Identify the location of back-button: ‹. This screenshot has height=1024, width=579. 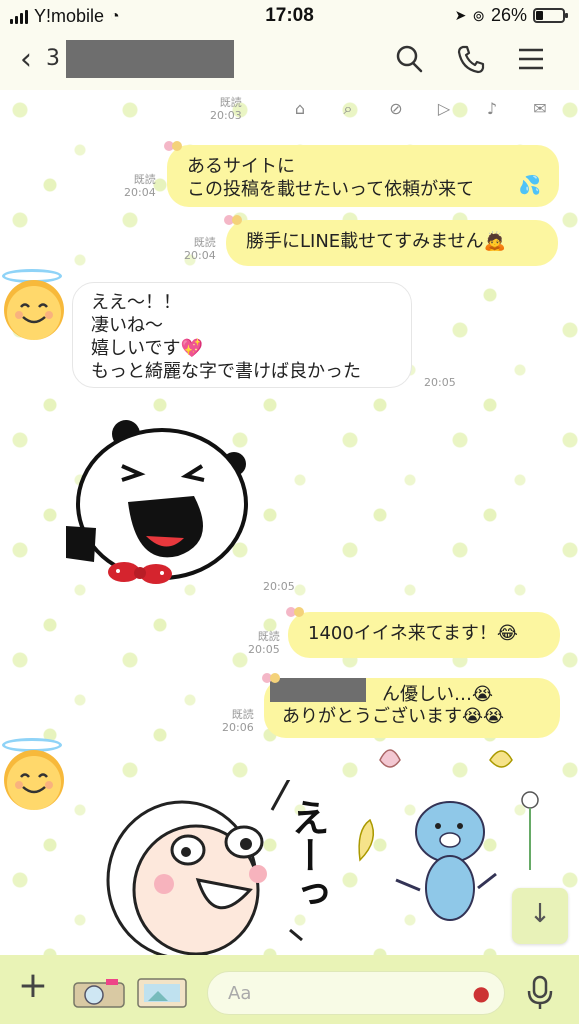
(26, 59).